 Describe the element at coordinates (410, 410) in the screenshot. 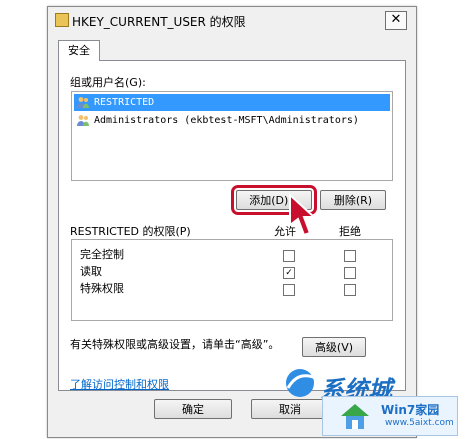

I see `watermark-site: Win7家园` at that location.